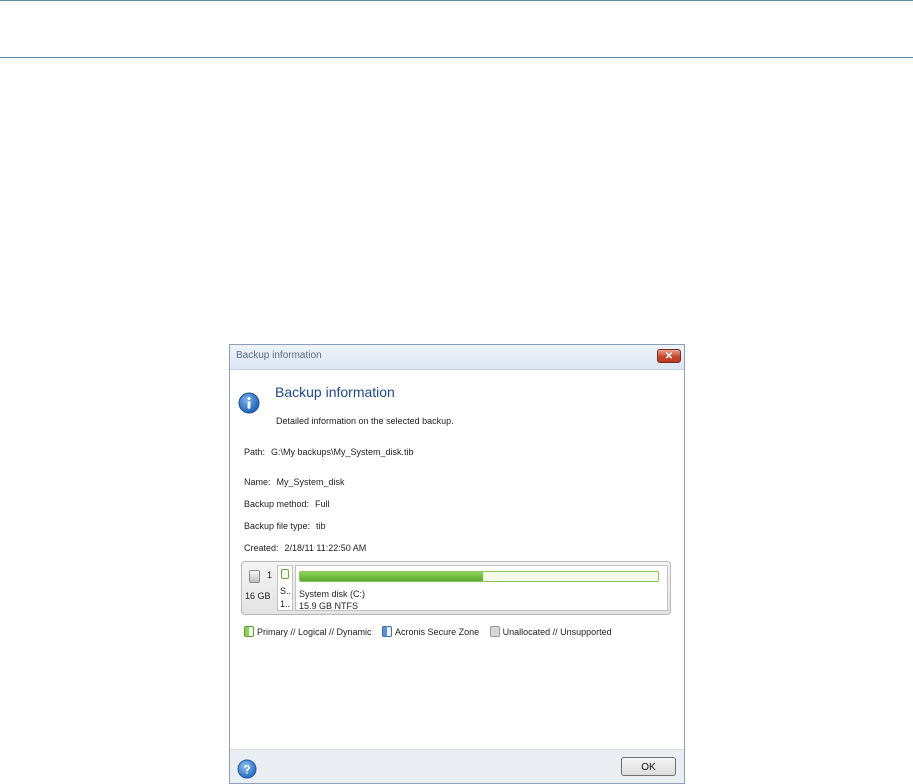 The image size is (913, 784). I want to click on name-field: Name: My_System_disk, so click(294, 482).